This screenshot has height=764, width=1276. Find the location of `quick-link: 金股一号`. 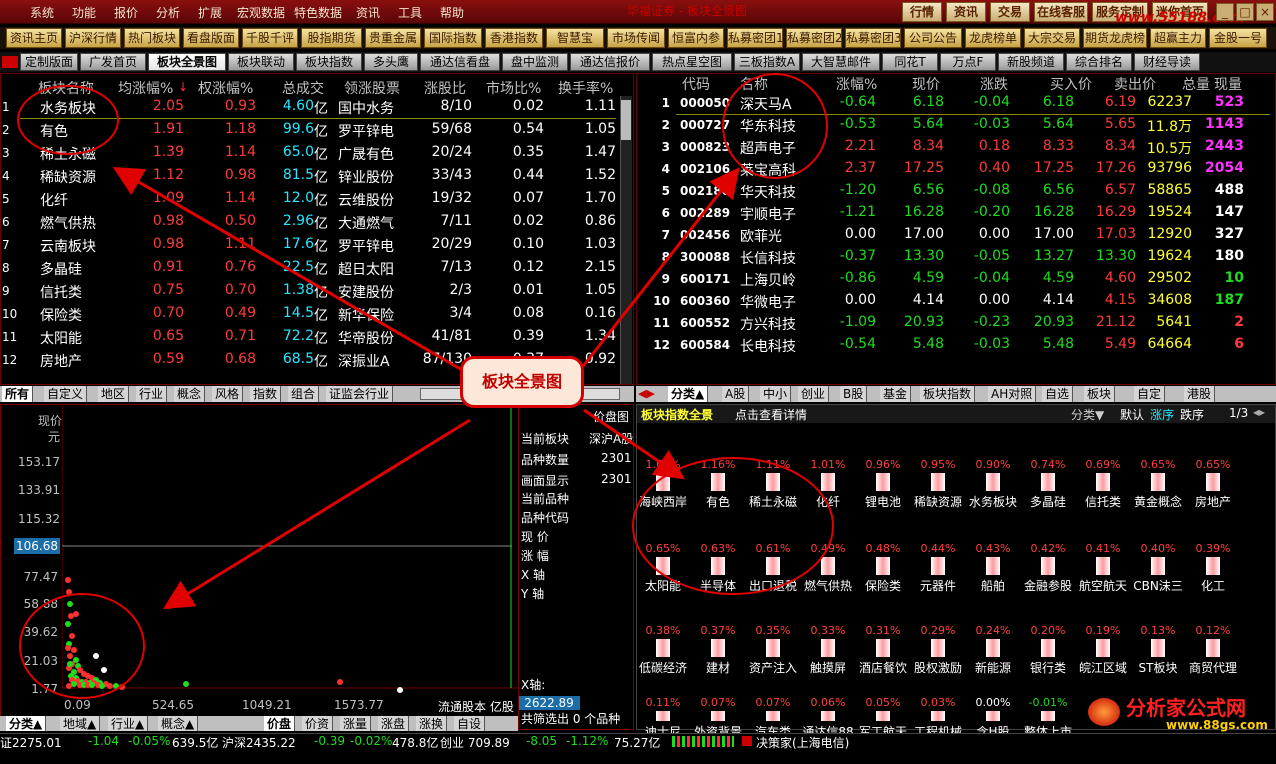

quick-link: 金股一号 is located at coordinates (1238, 38).